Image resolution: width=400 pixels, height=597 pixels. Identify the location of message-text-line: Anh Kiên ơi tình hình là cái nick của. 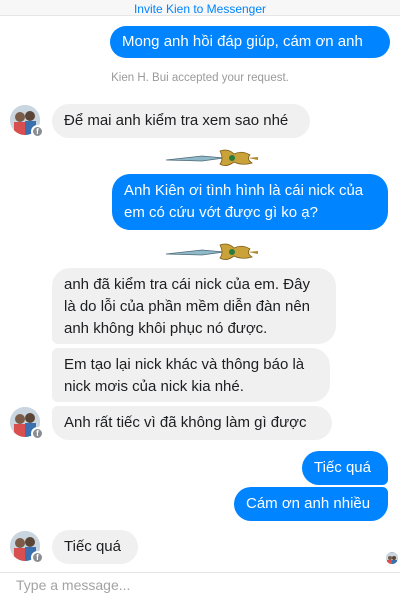
(244, 190).